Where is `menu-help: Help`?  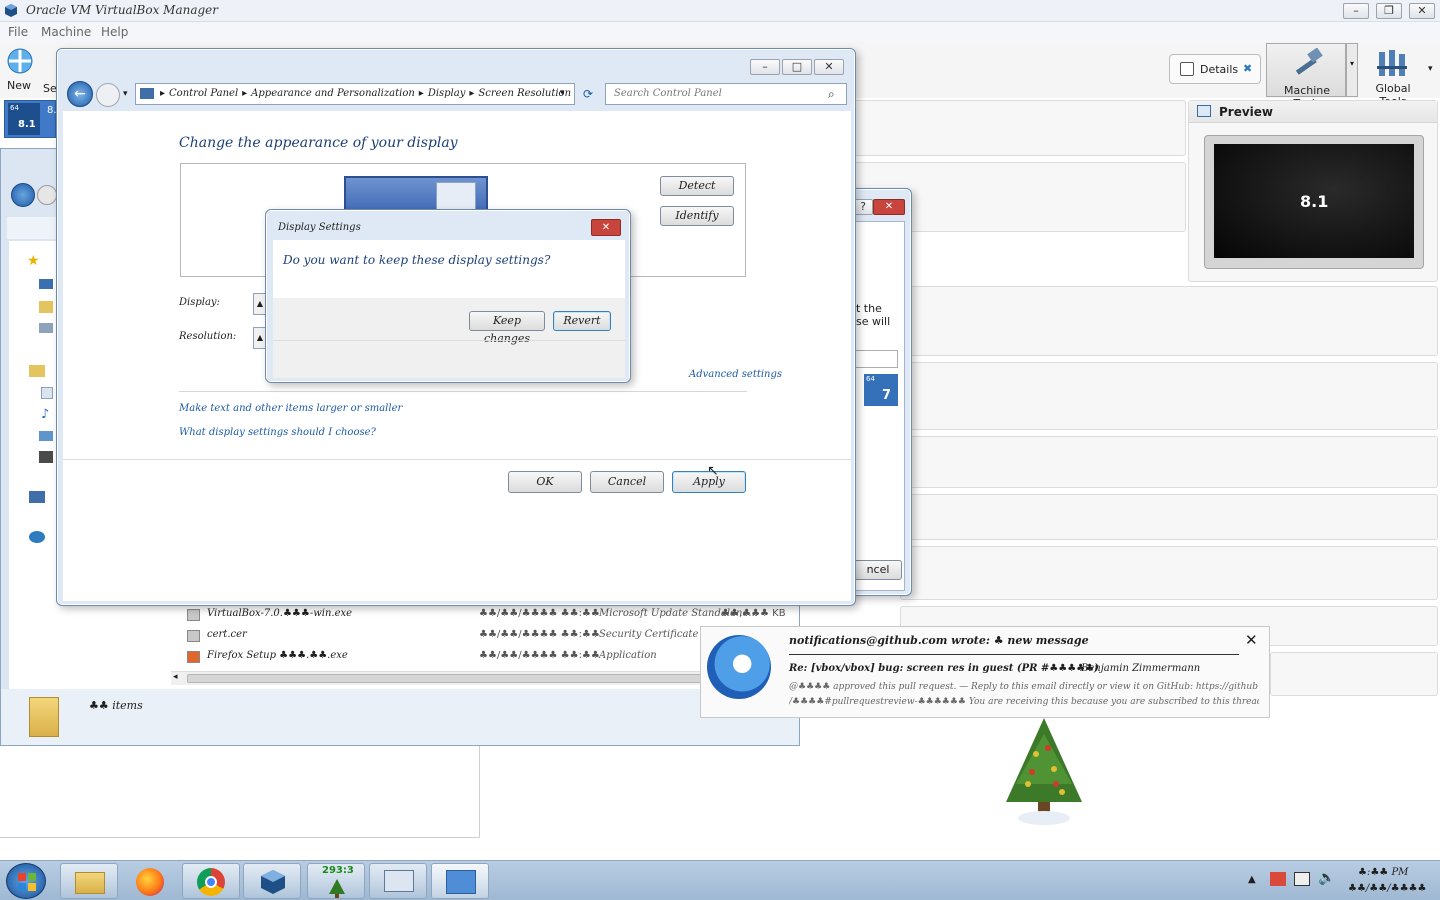
menu-help: Help is located at coordinates (114, 32).